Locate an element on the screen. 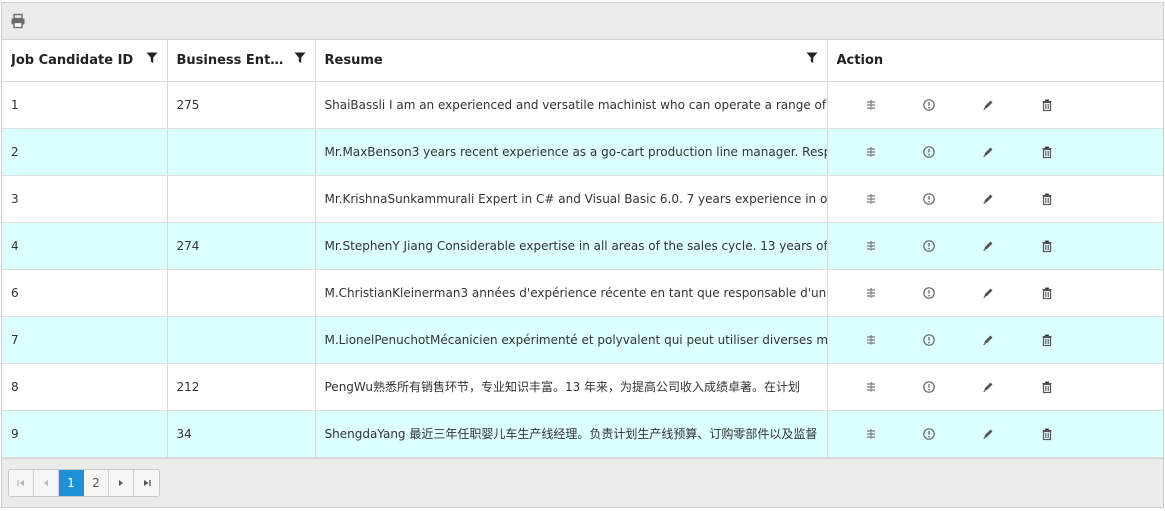 The height and width of the screenshot is (511, 1165). last-page-icon is located at coordinates (146, 483).